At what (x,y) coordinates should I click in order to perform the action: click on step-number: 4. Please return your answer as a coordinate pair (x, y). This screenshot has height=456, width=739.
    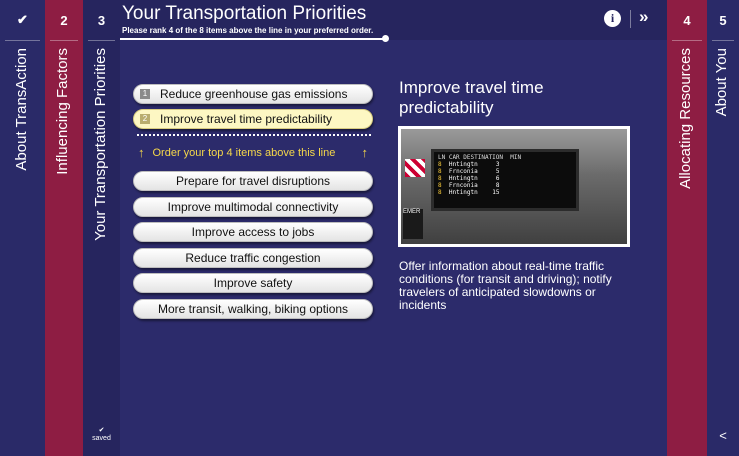
    Looking at the image, I should click on (687, 20).